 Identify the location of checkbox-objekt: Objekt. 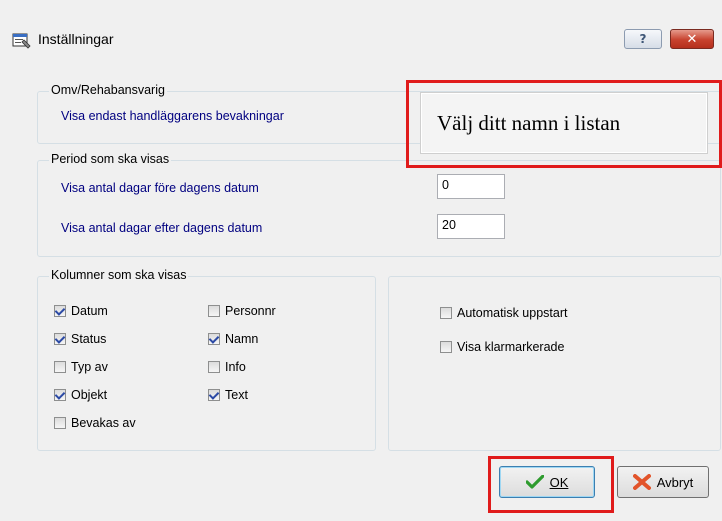
(80, 395).